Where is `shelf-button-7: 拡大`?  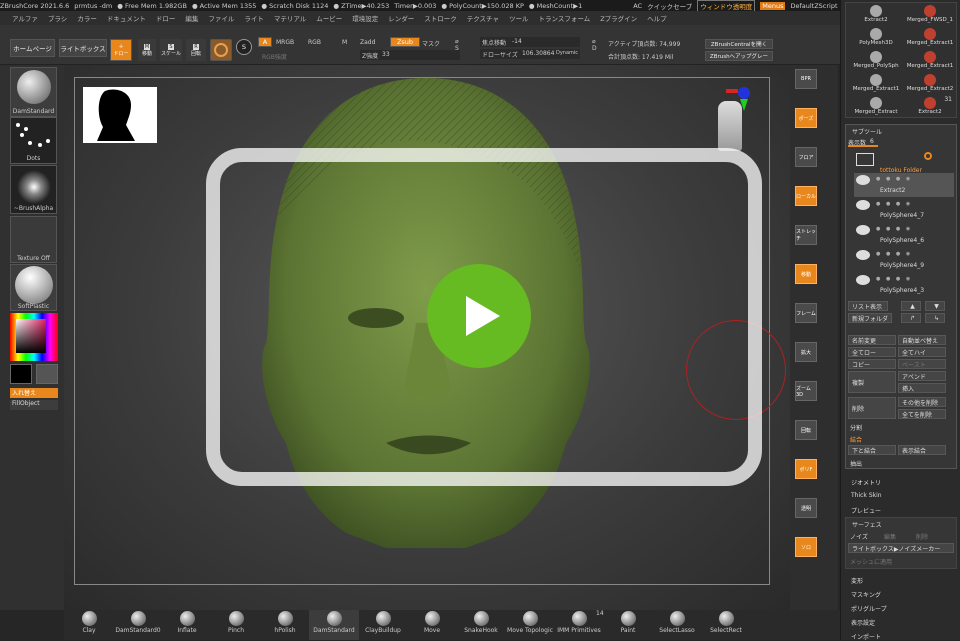 shelf-button-7: 拡大 is located at coordinates (806, 352).